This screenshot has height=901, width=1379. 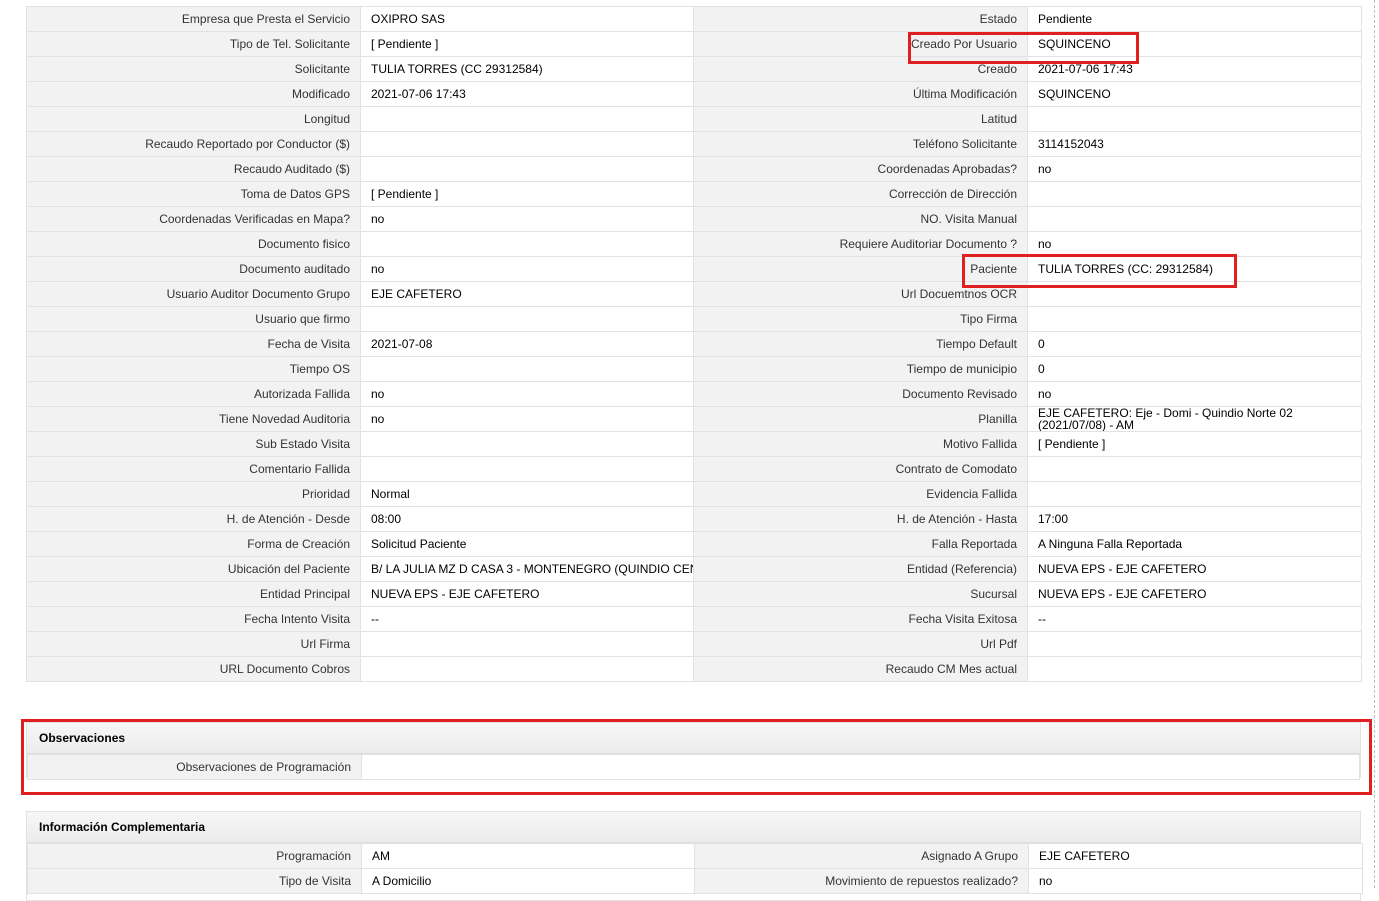 What do you see at coordinates (193, 194) in the screenshot?
I see `field-label: Toma de Datos GPS` at bounding box center [193, 194].